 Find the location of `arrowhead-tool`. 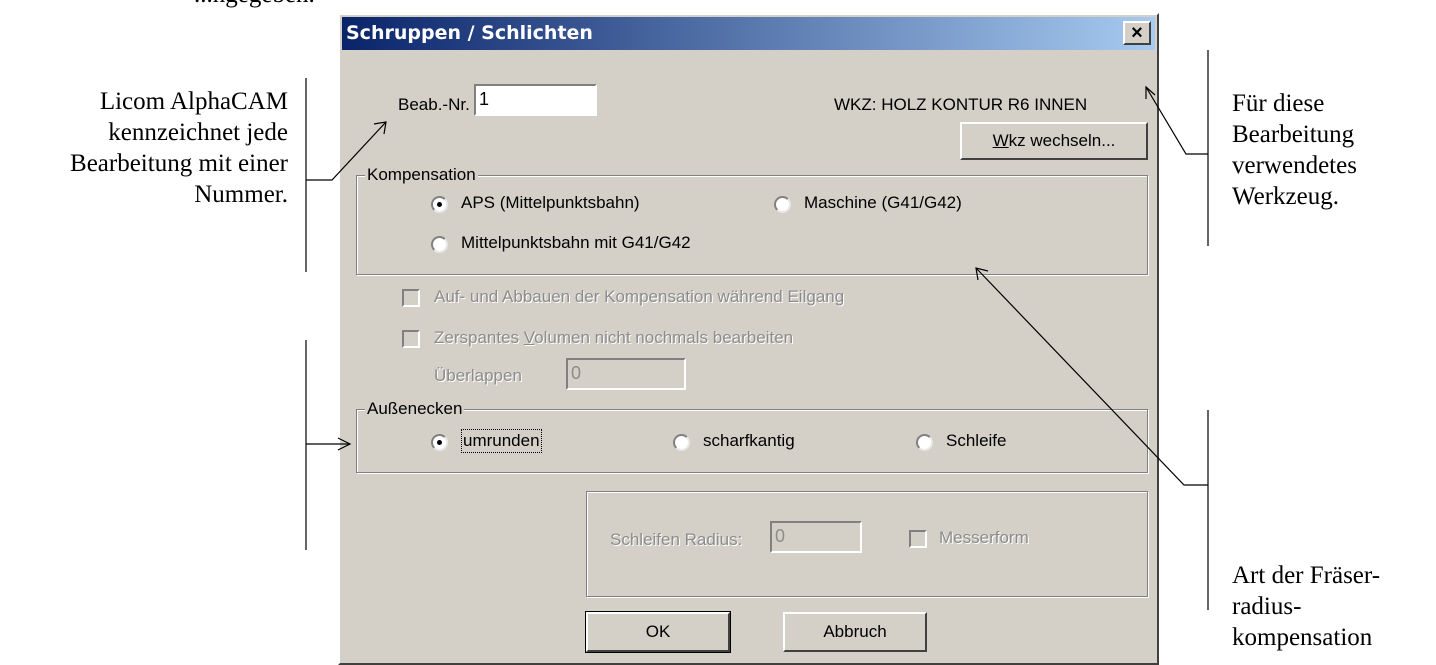

arrowhead-tool is located at coordinates (1150, 92).